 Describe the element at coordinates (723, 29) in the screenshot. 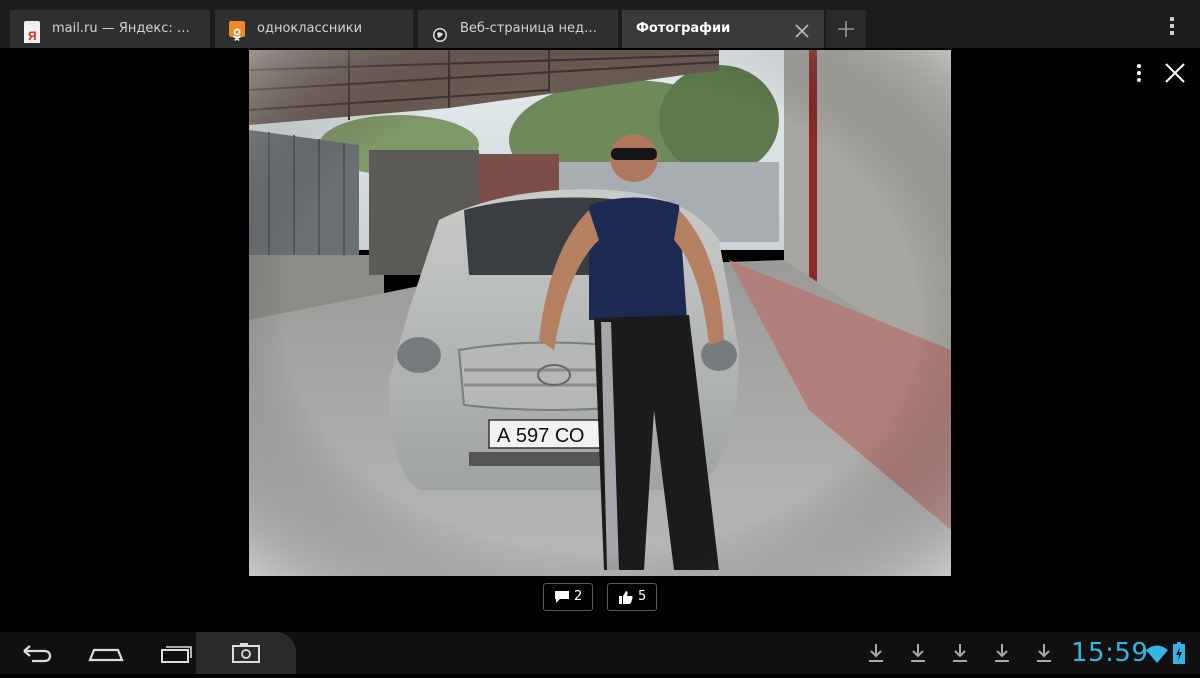

I see `tab-photos: Фотографии` at that location.